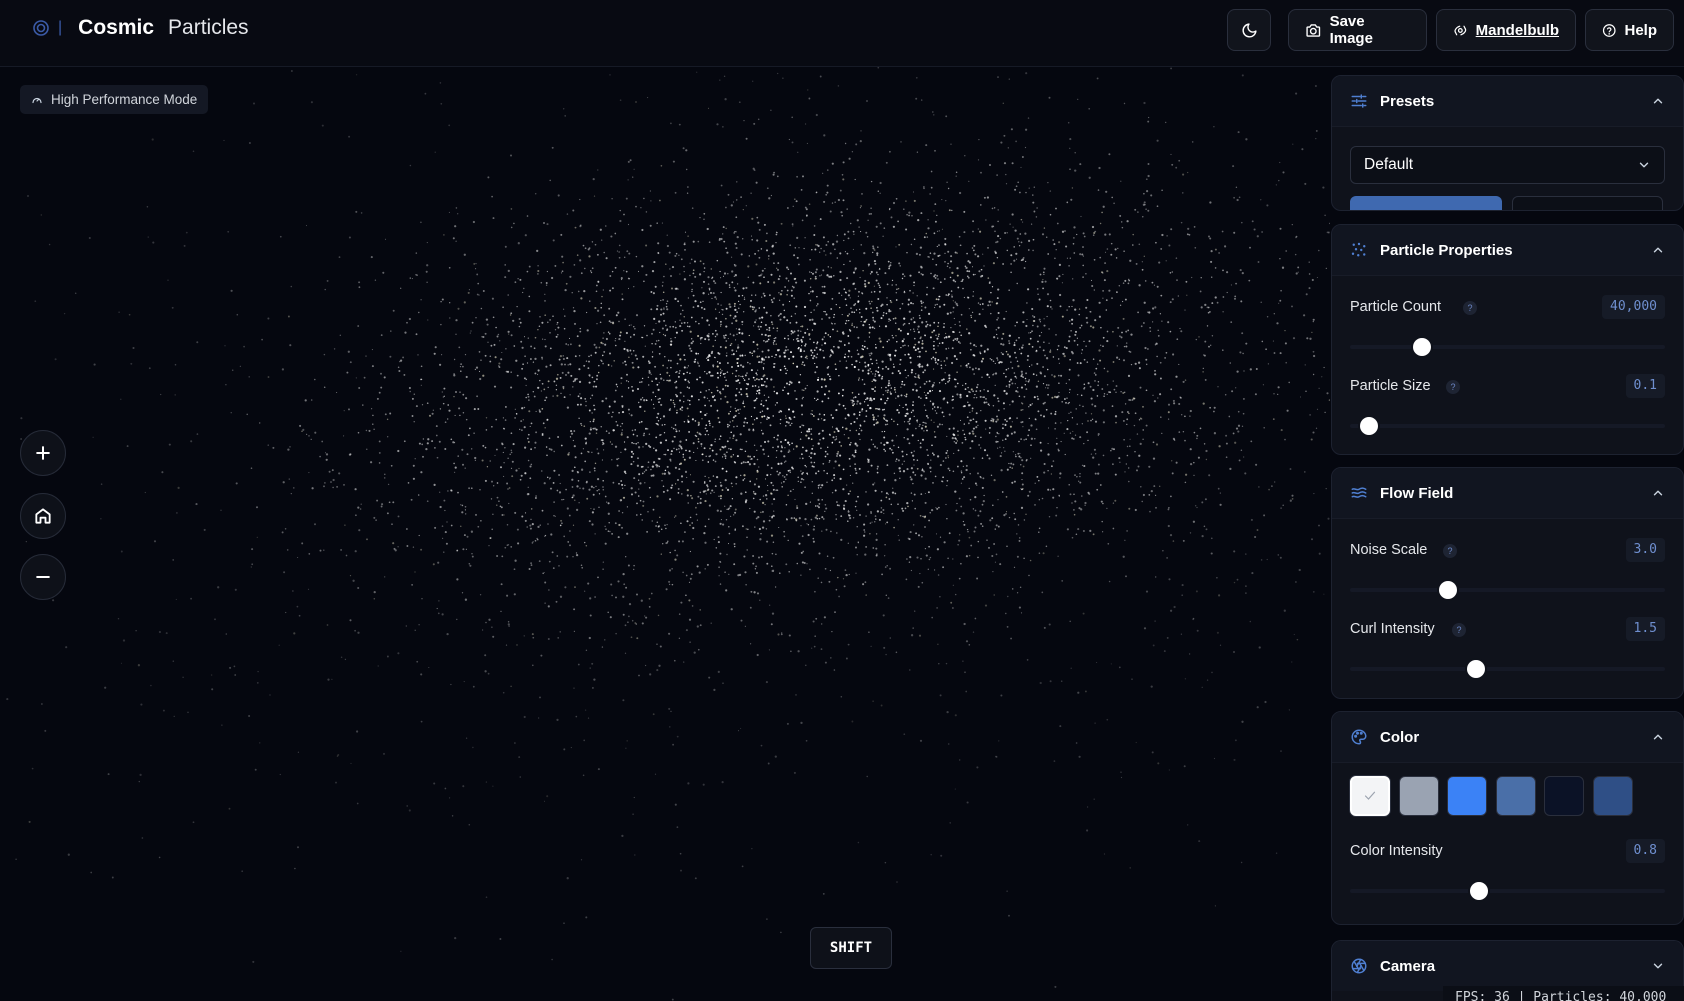  Describe the element at coordinates (1506, 30) in the screenshot. I see `mandelbulb-button: Mandelbulb` at that location.